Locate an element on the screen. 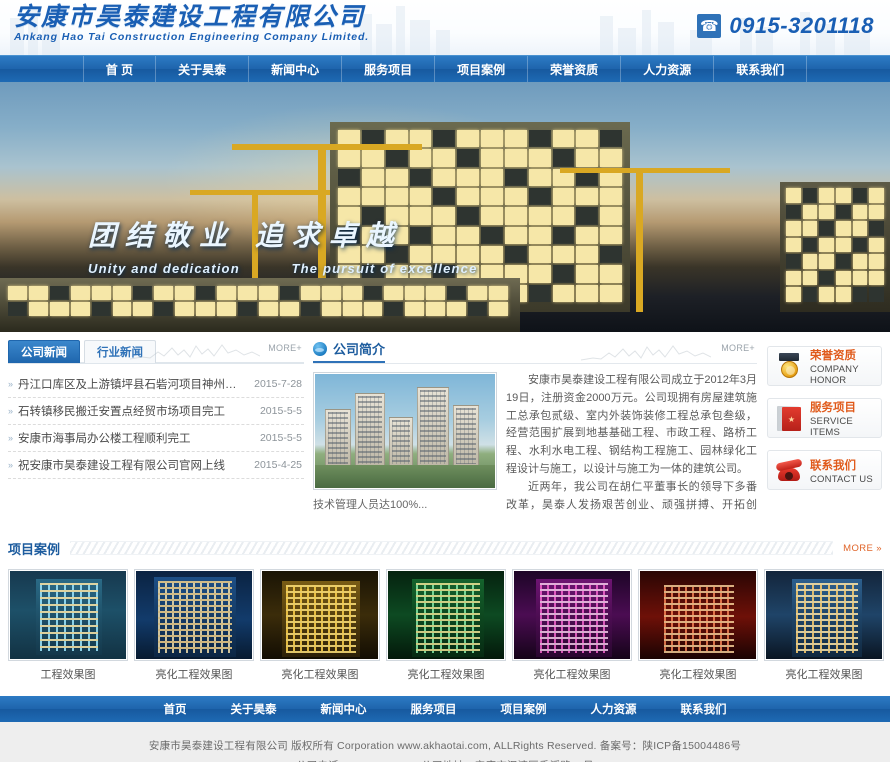 The image size is (890, 762). header-phone: ☎ 0915-3201118 is located at coordinates (785, 26).